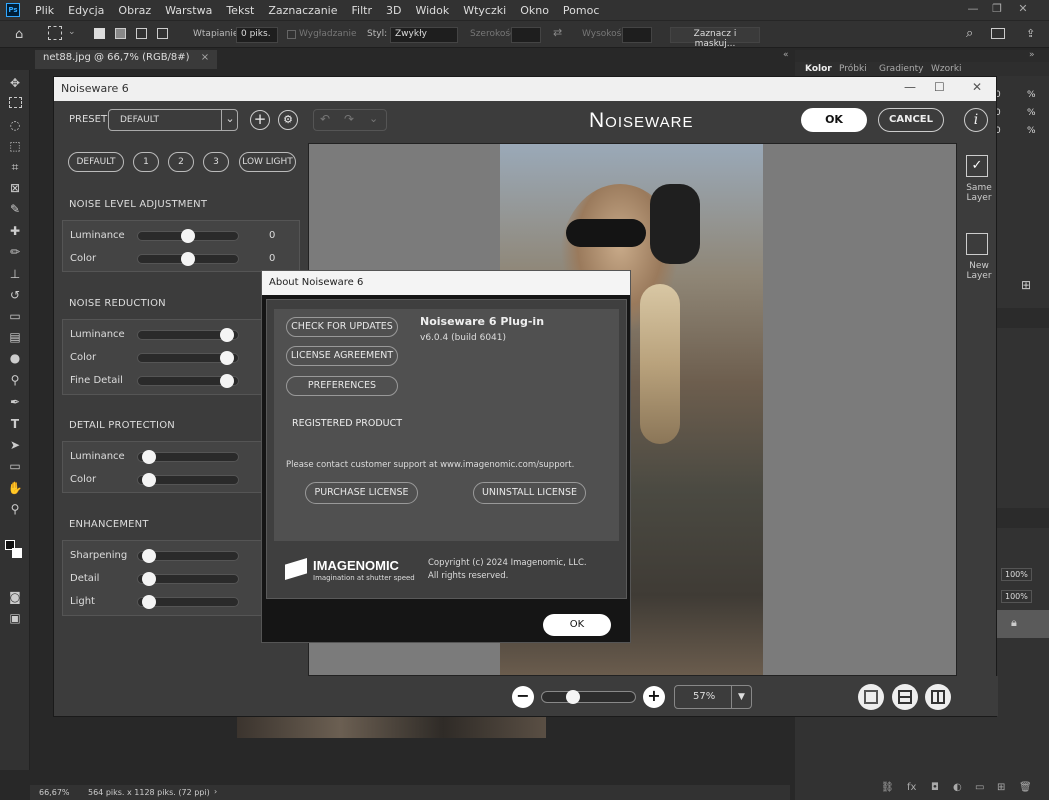 Image resolution: width=1049 pixels, height=800 pixels. What do you see at coordinates (205, 57) in the screenshot?
I see `document-tab-close-icon: ×` at bounding box center [205, 57].